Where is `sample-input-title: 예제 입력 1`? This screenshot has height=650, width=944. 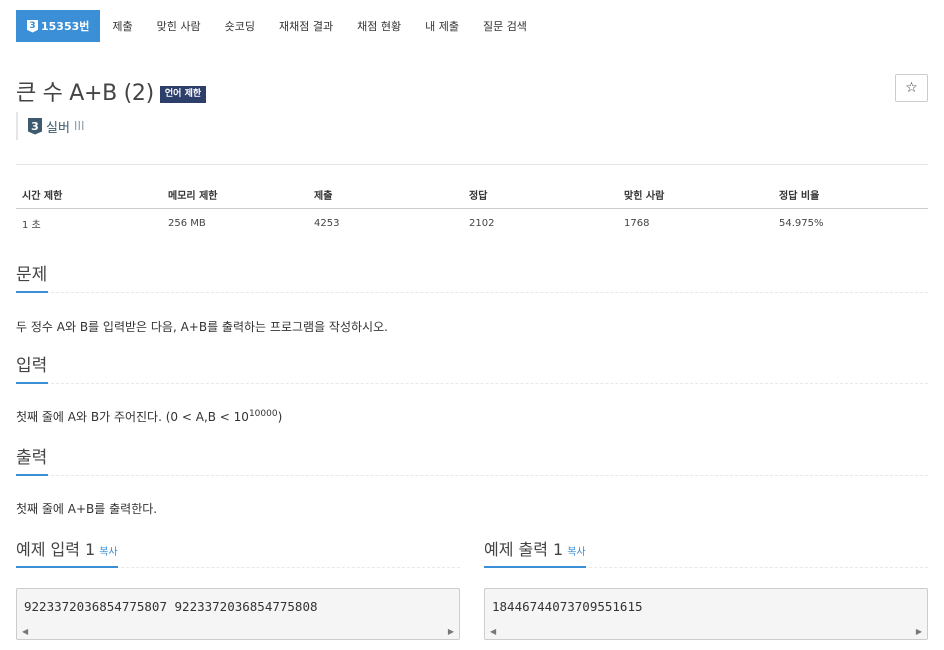 sample-input-title: 예제 입력 1 is located at coordinates (56, 549).